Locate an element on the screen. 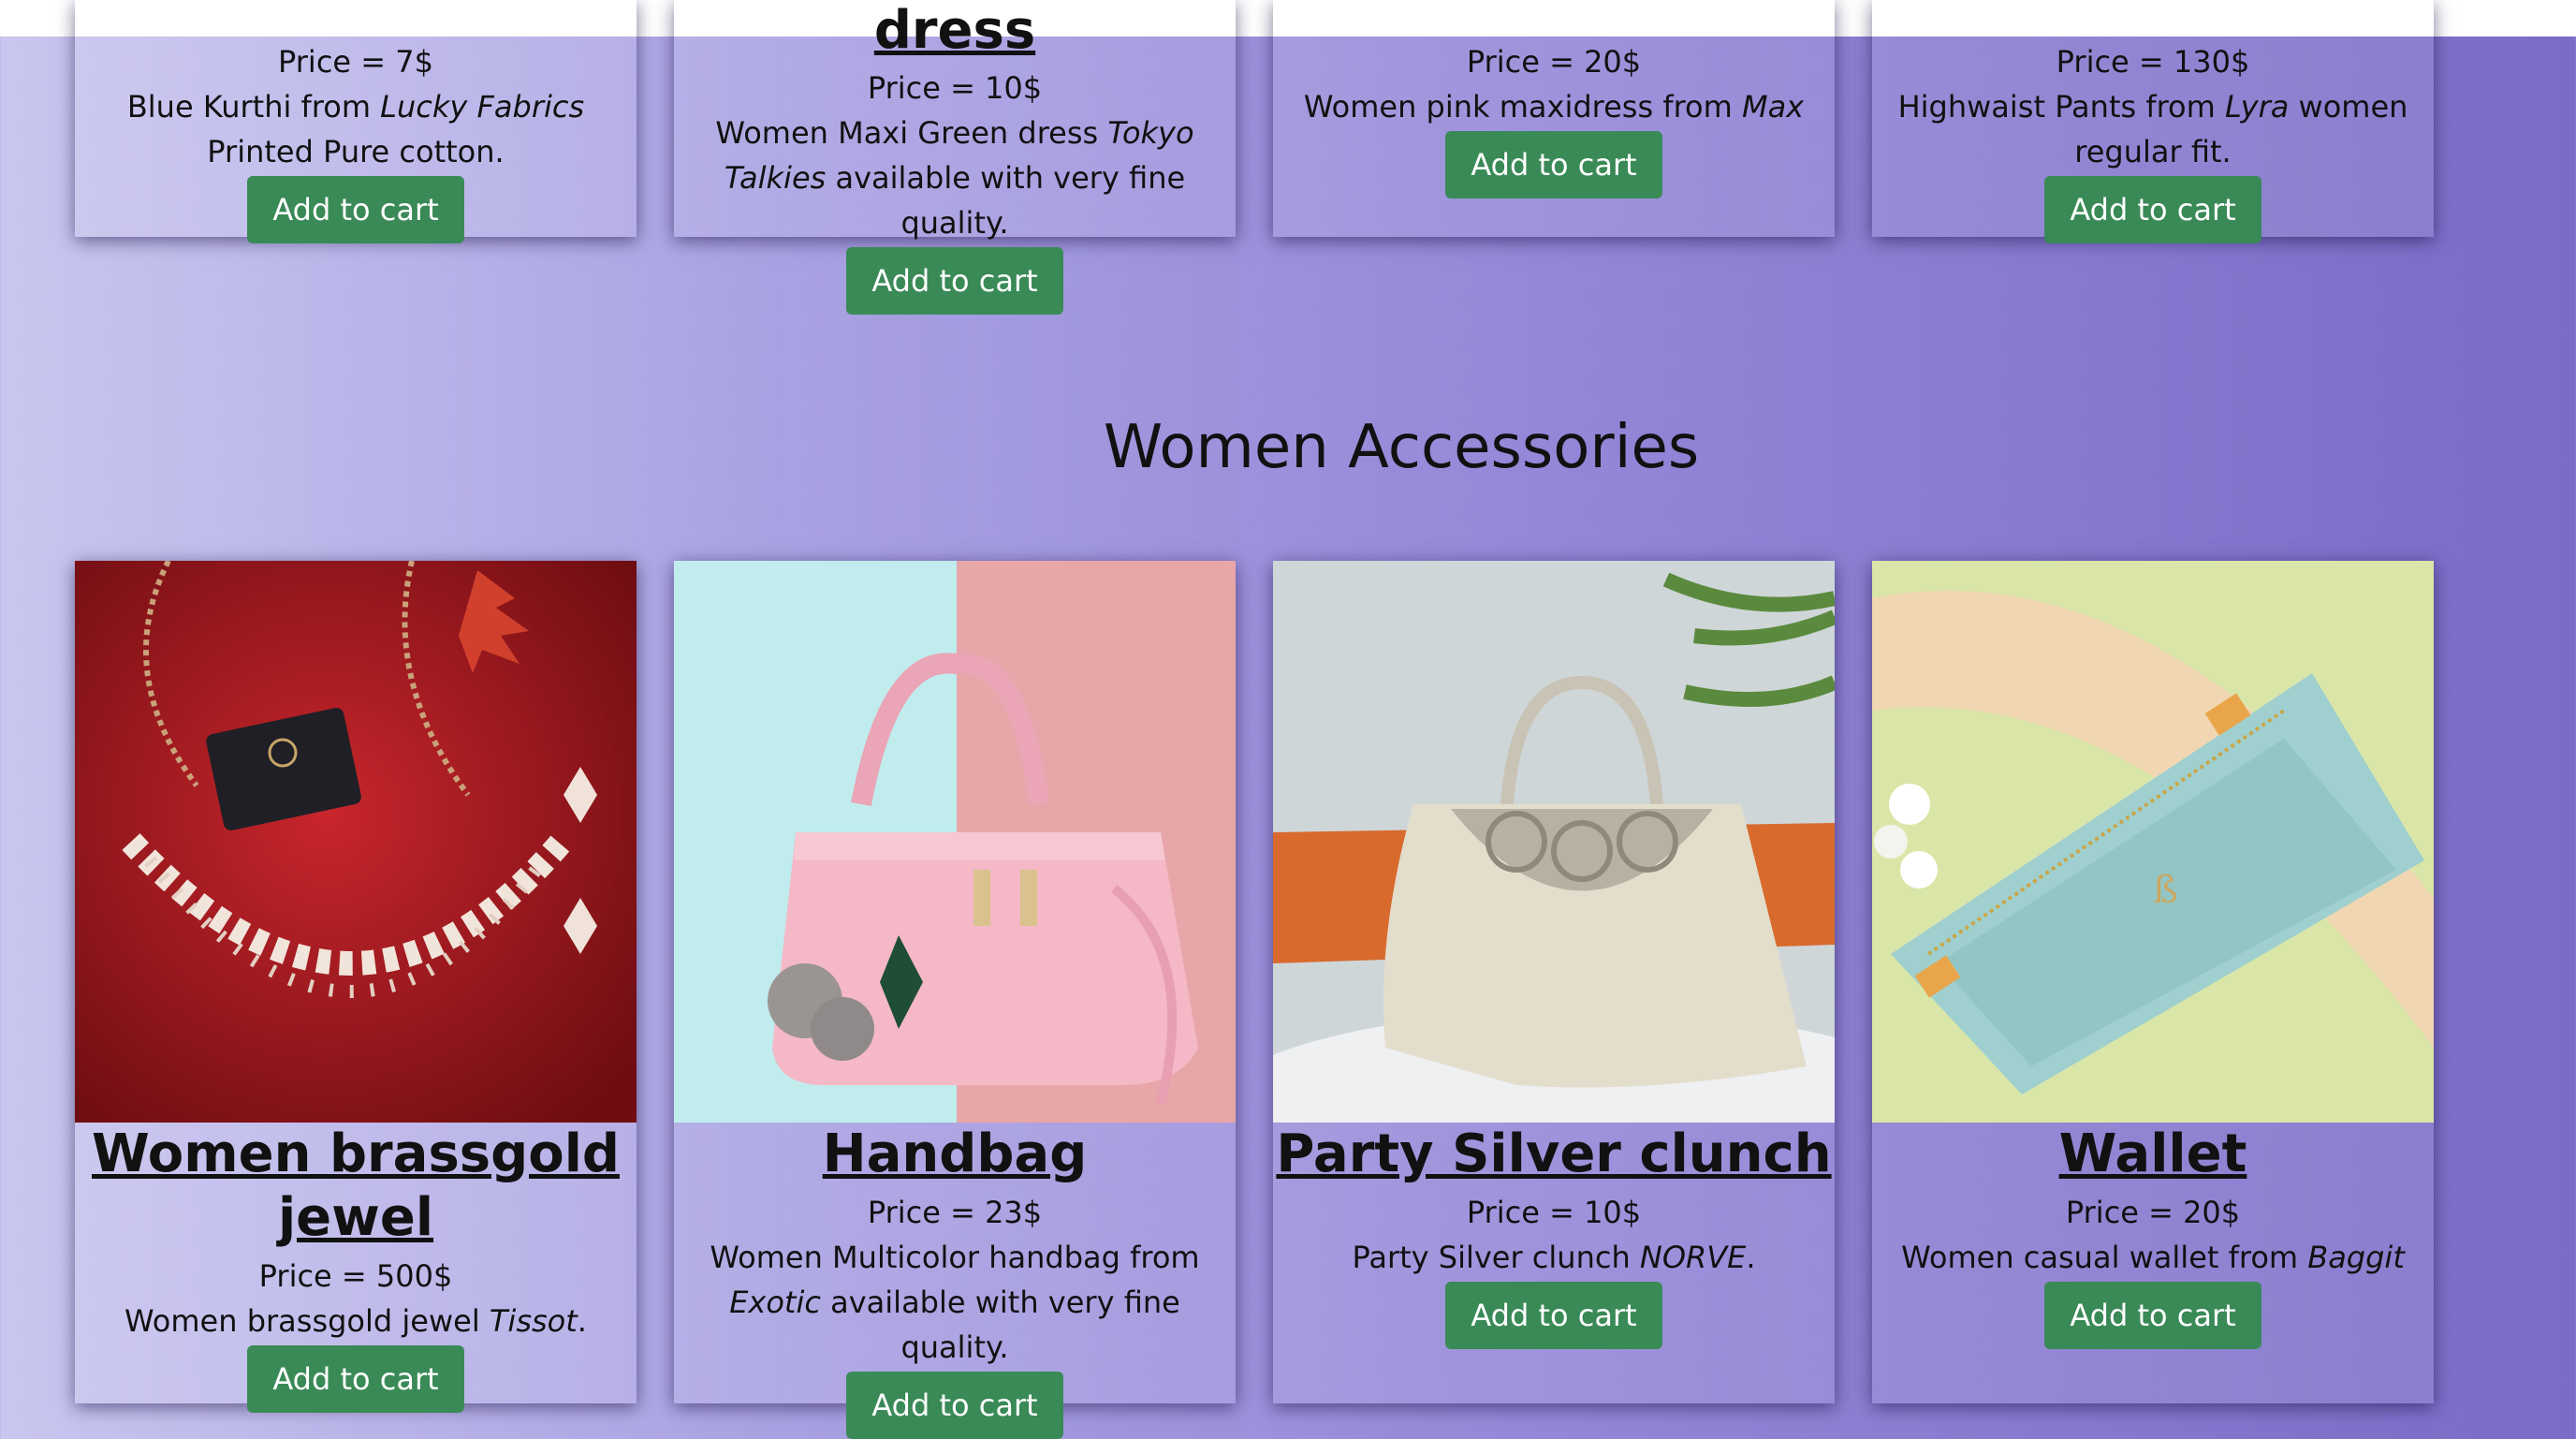 Image resolution: width=2576 pixels, height=1439 pixels. wallet-image: ß is located at coordinates (2153, 842).